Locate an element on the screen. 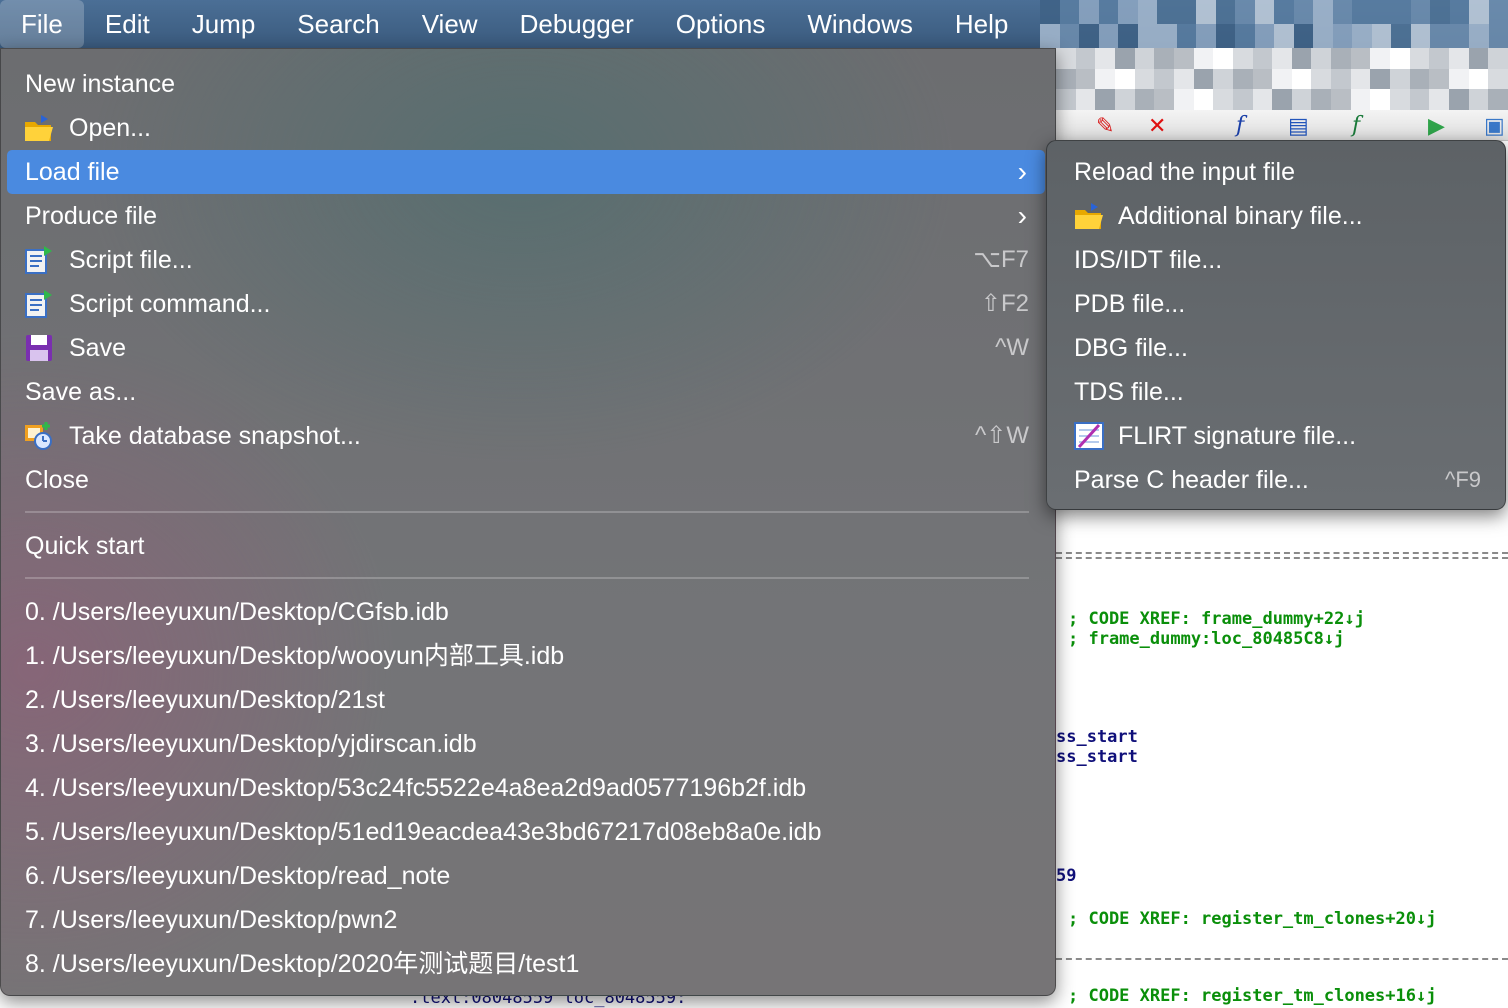  menu-item-label: Close is located at coordinates (57, 480).